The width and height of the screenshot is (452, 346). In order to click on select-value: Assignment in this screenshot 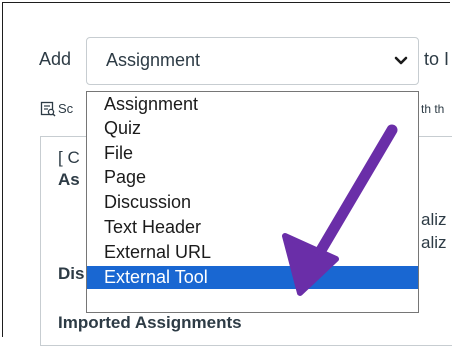, I will do `click(153, 60)`.